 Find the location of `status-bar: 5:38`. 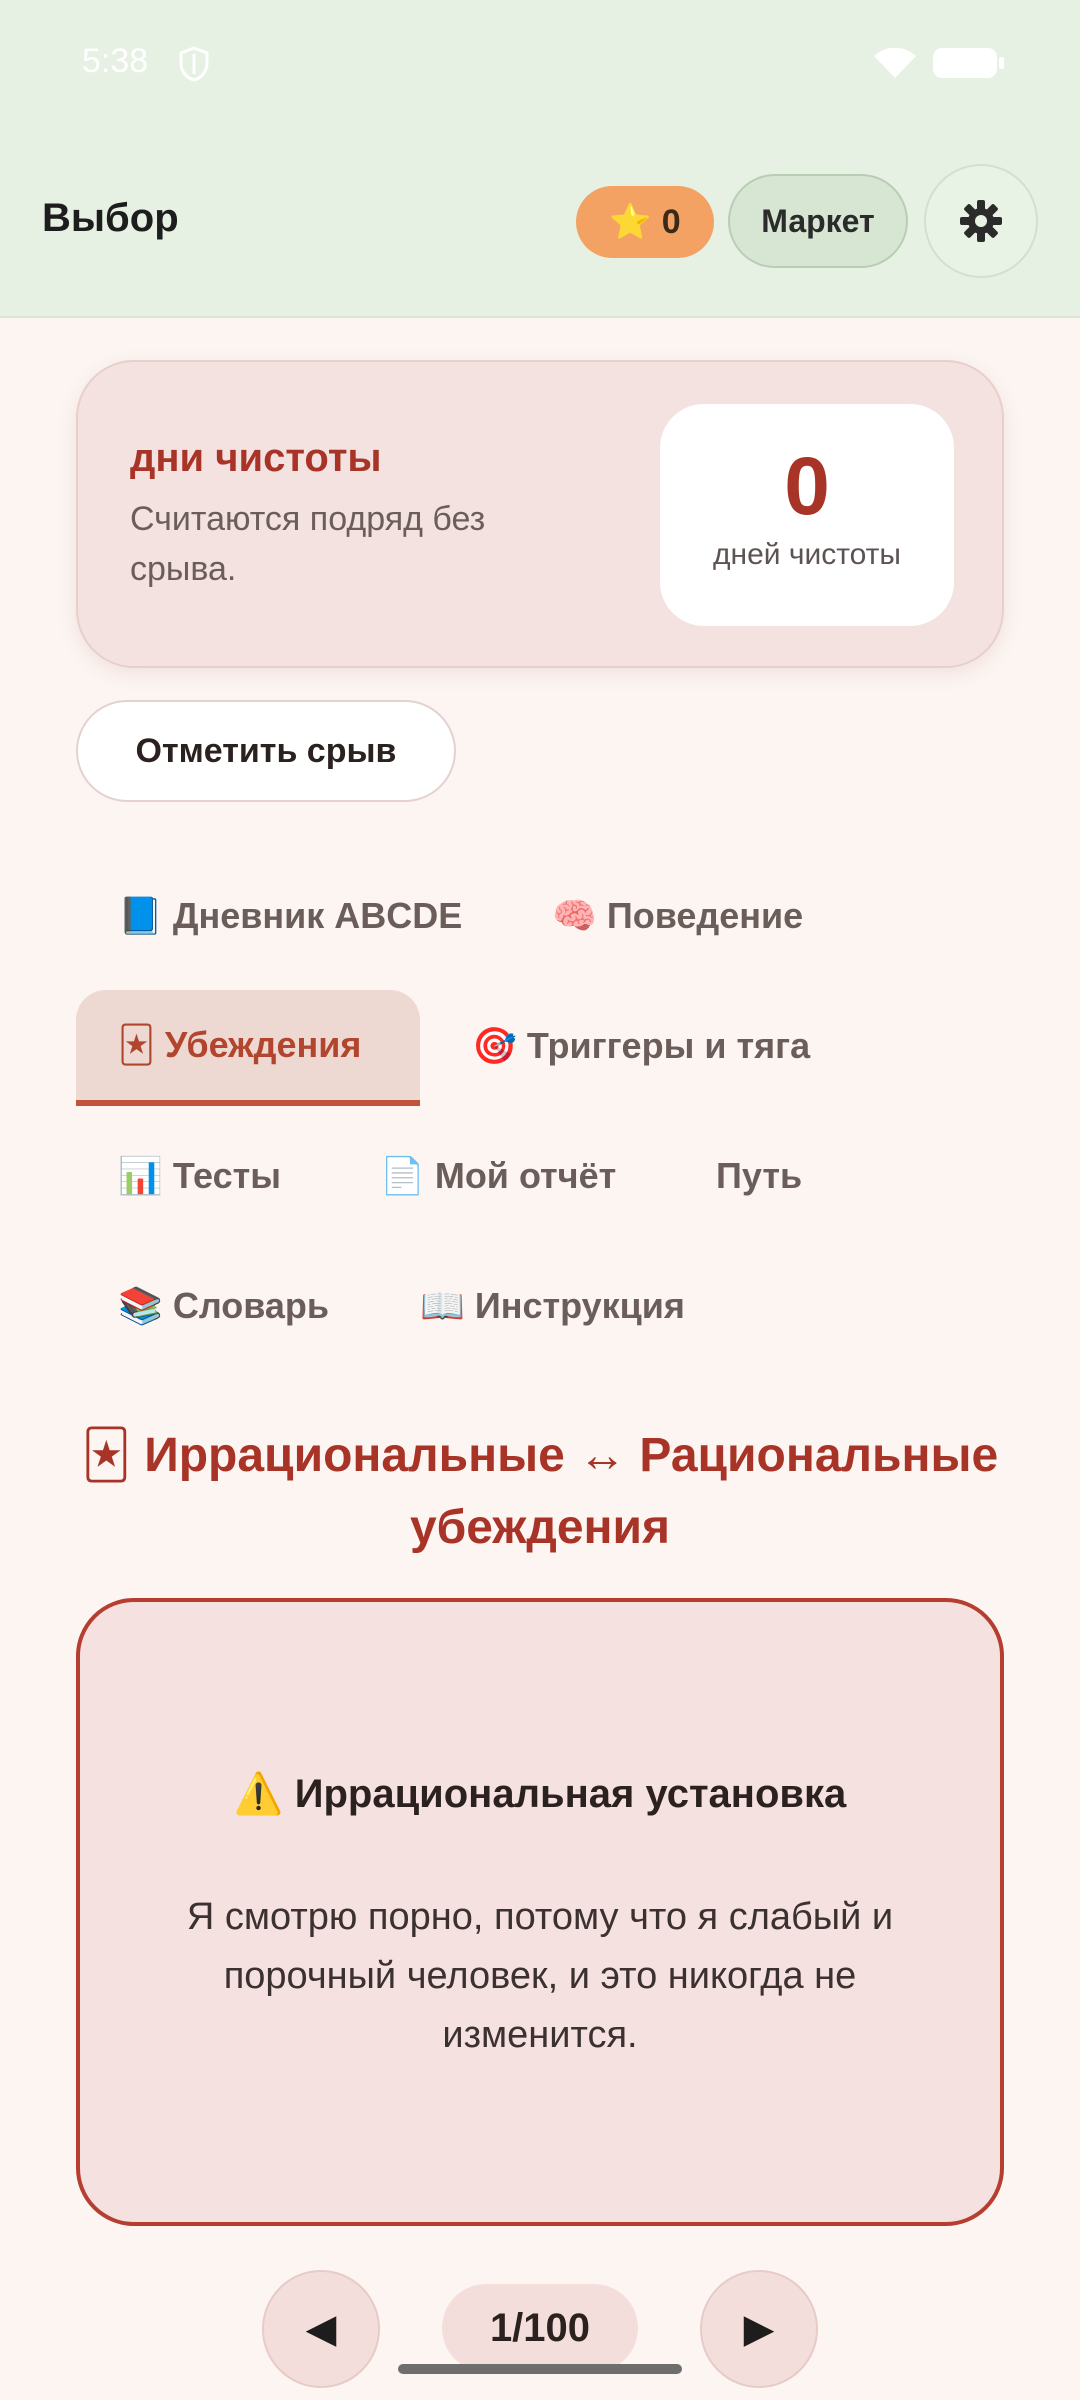

status-bar: 5:38 is located at coordinates (540, 65).